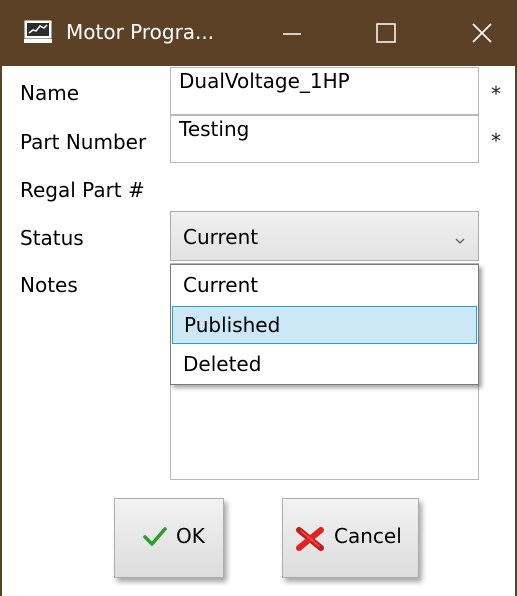 This screenshot has width=517, height=596. What do you see at coordinates (324, 236) in the screenshot?
I see `status-select: Current` at bounding box center [324, 236].